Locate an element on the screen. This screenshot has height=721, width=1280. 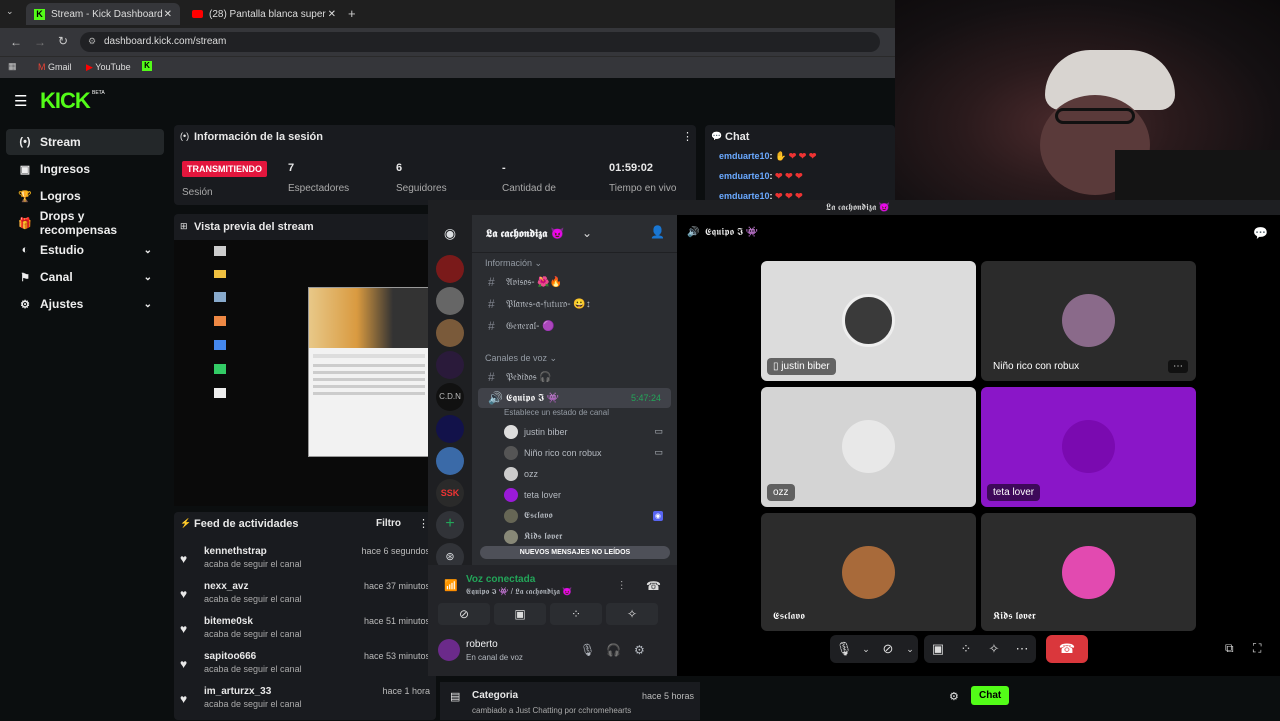
apps-icon: ▦ is located at coordinates (12, 66).